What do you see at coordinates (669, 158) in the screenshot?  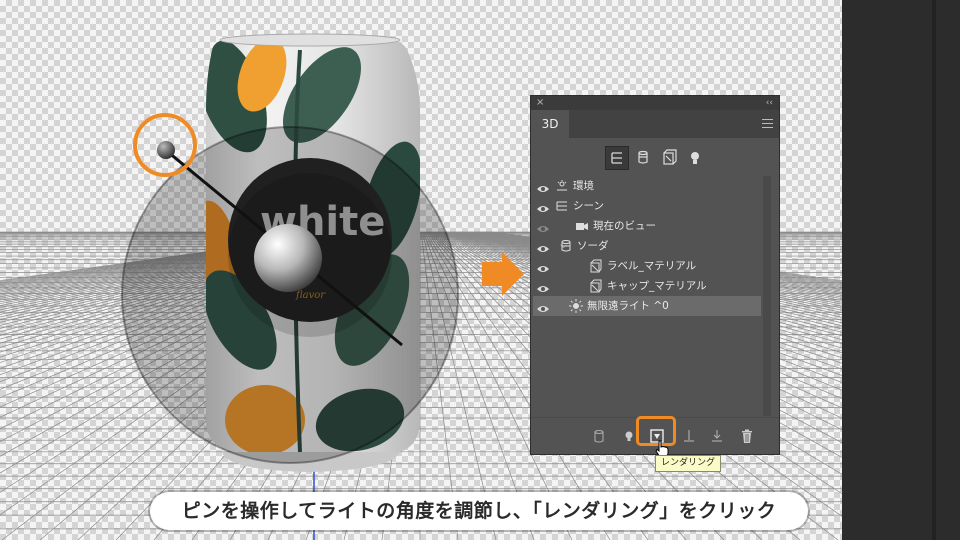 I see `material-filter-icon` at bounding box center [669, 158].